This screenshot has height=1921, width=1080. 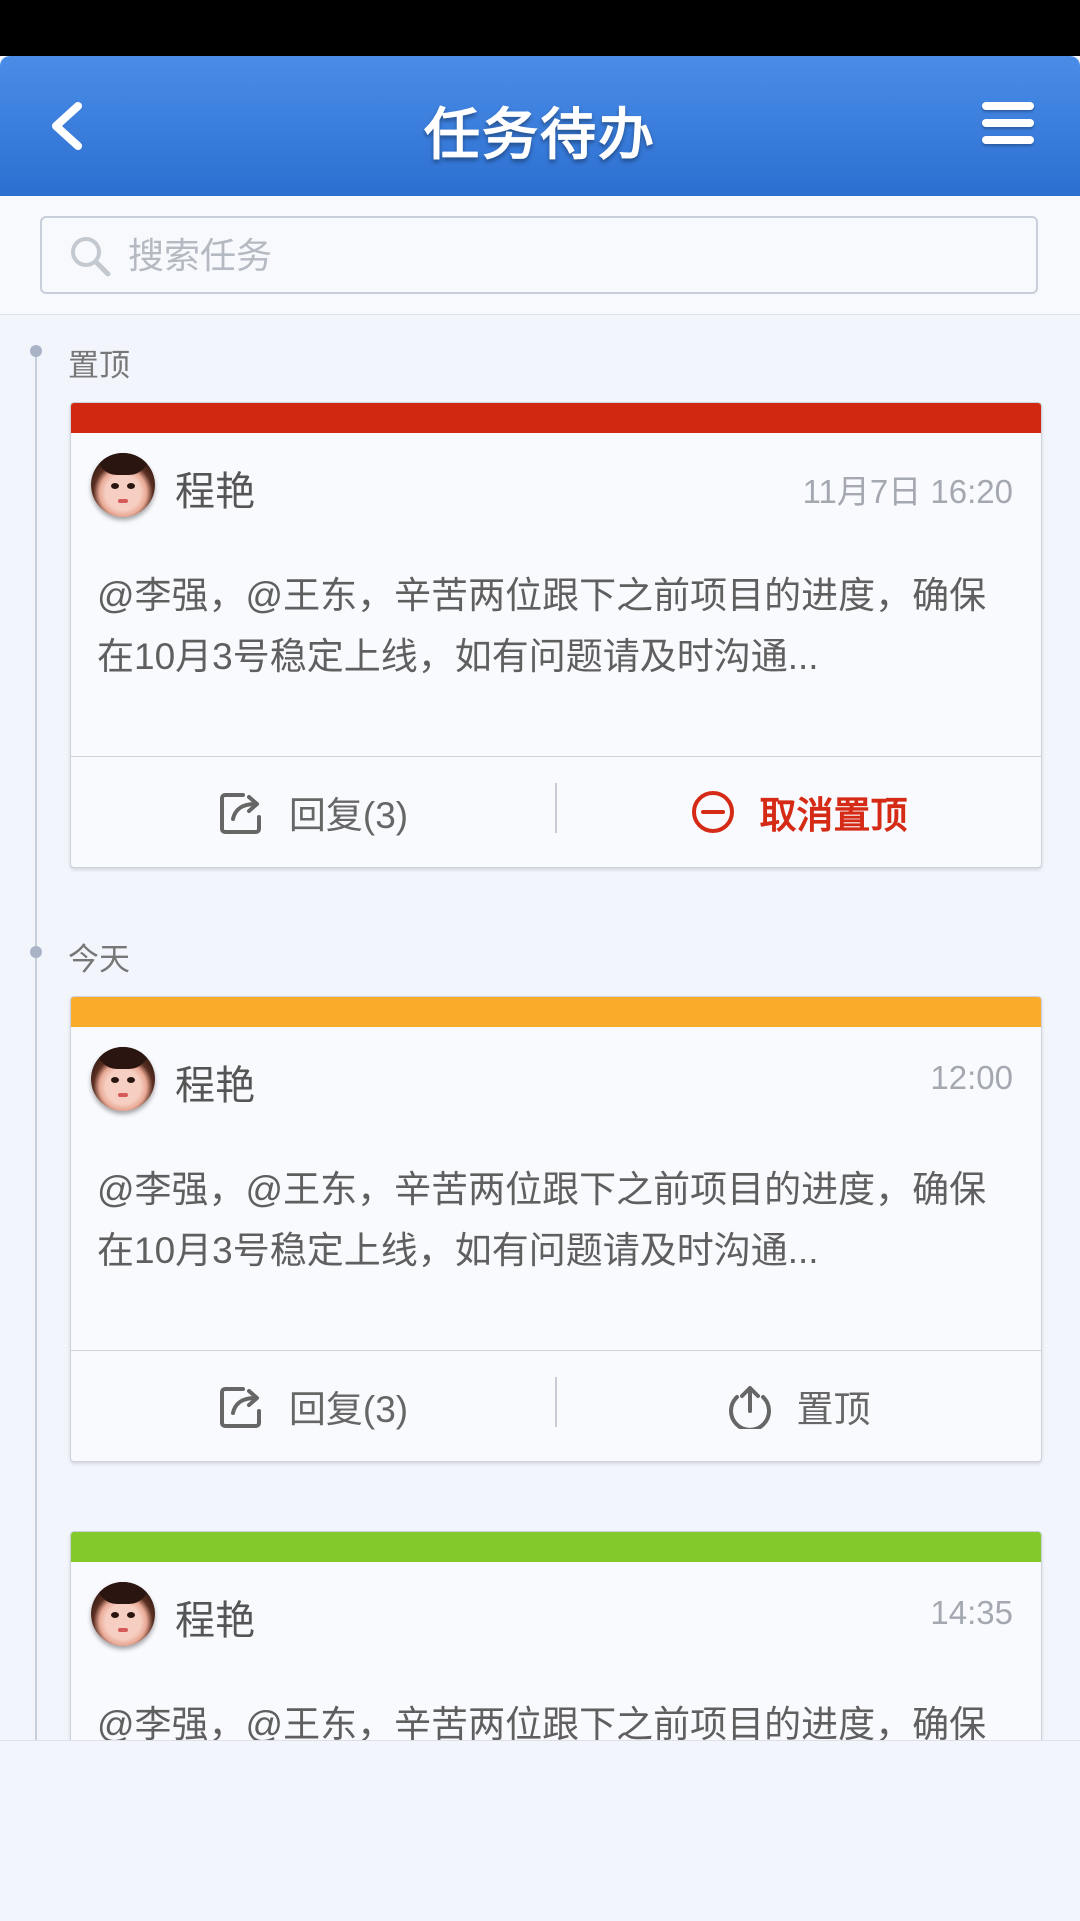 What do you see at coordinates (91, 257) in the screenshot?
I see `search-icon` at bounding box center [91, 257].